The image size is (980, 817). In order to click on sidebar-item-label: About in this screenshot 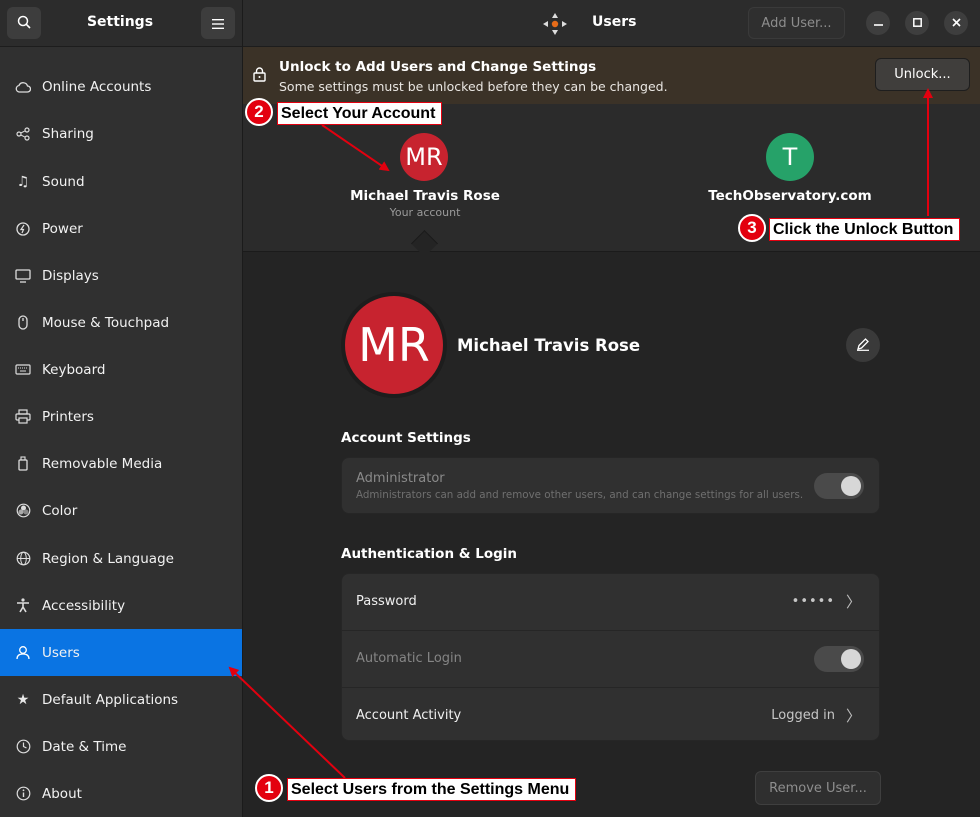, I will do `click(62, 793)`.